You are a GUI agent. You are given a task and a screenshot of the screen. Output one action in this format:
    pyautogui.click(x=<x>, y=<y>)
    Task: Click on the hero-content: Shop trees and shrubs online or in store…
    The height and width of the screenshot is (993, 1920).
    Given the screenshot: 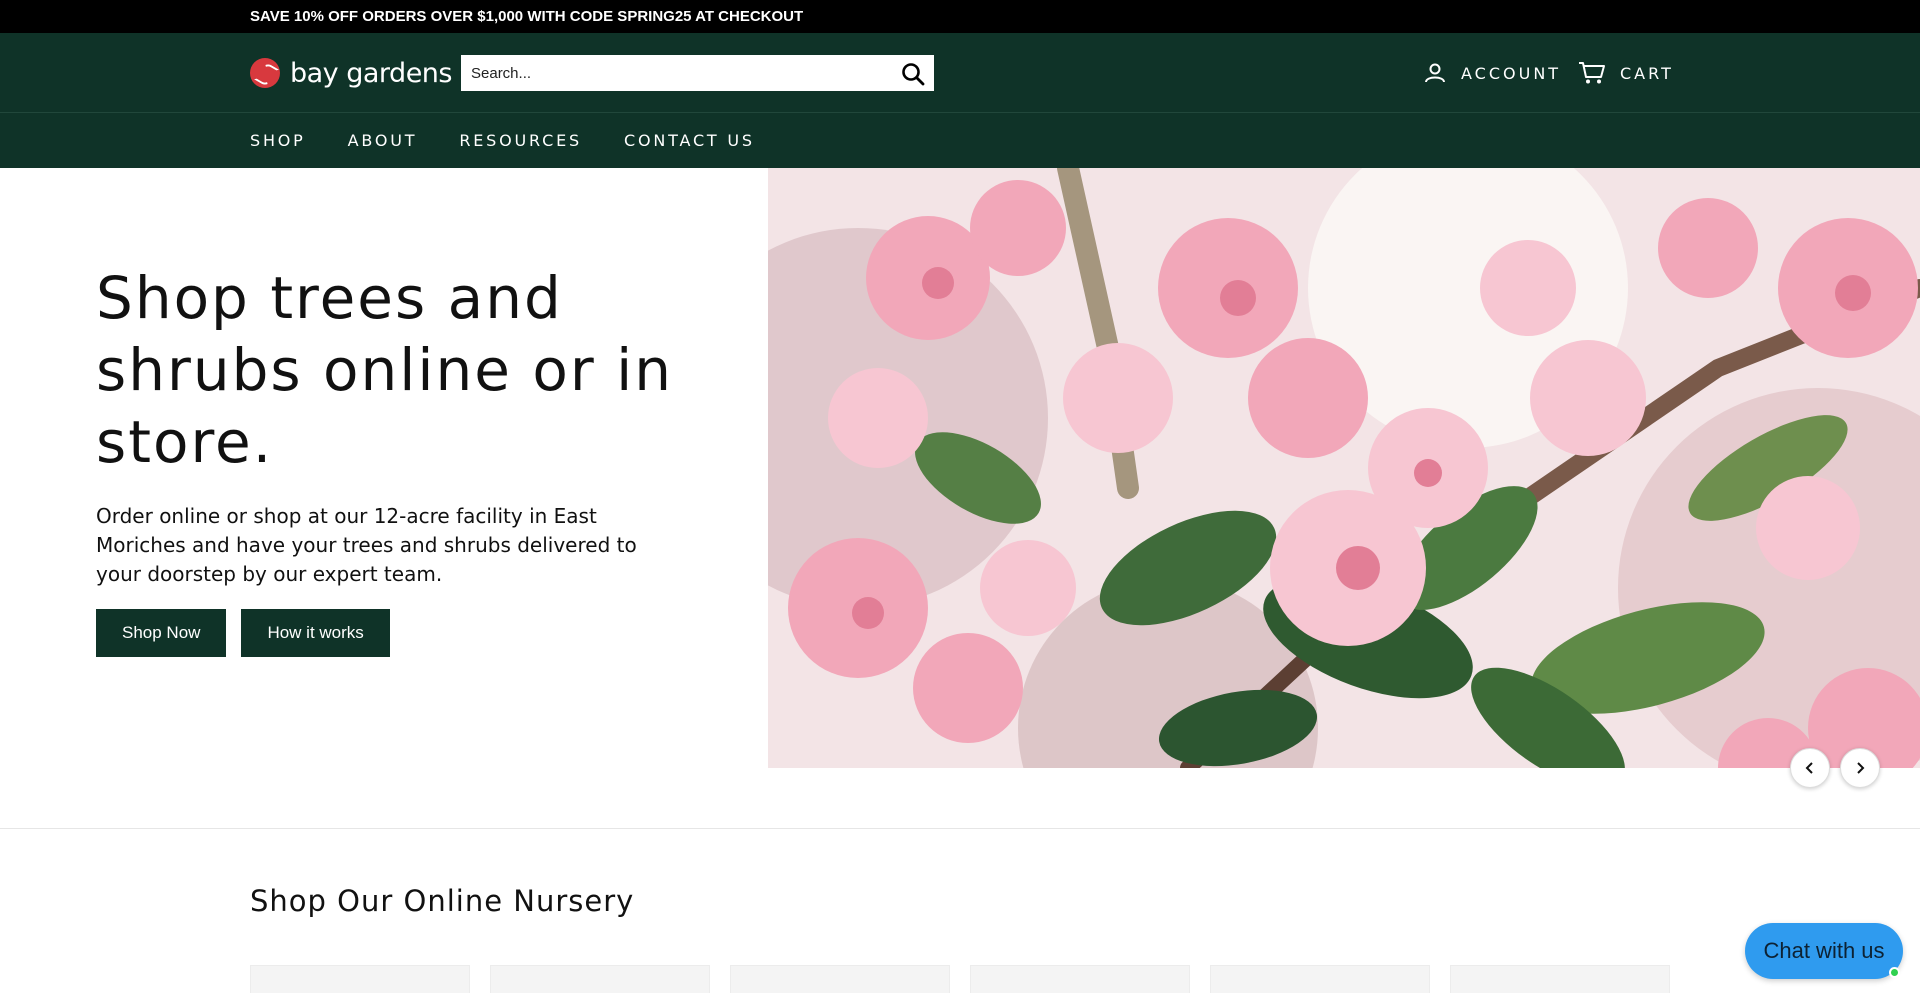 What is the action you would take?
    pyautogui.click(x=396, y=459)
    